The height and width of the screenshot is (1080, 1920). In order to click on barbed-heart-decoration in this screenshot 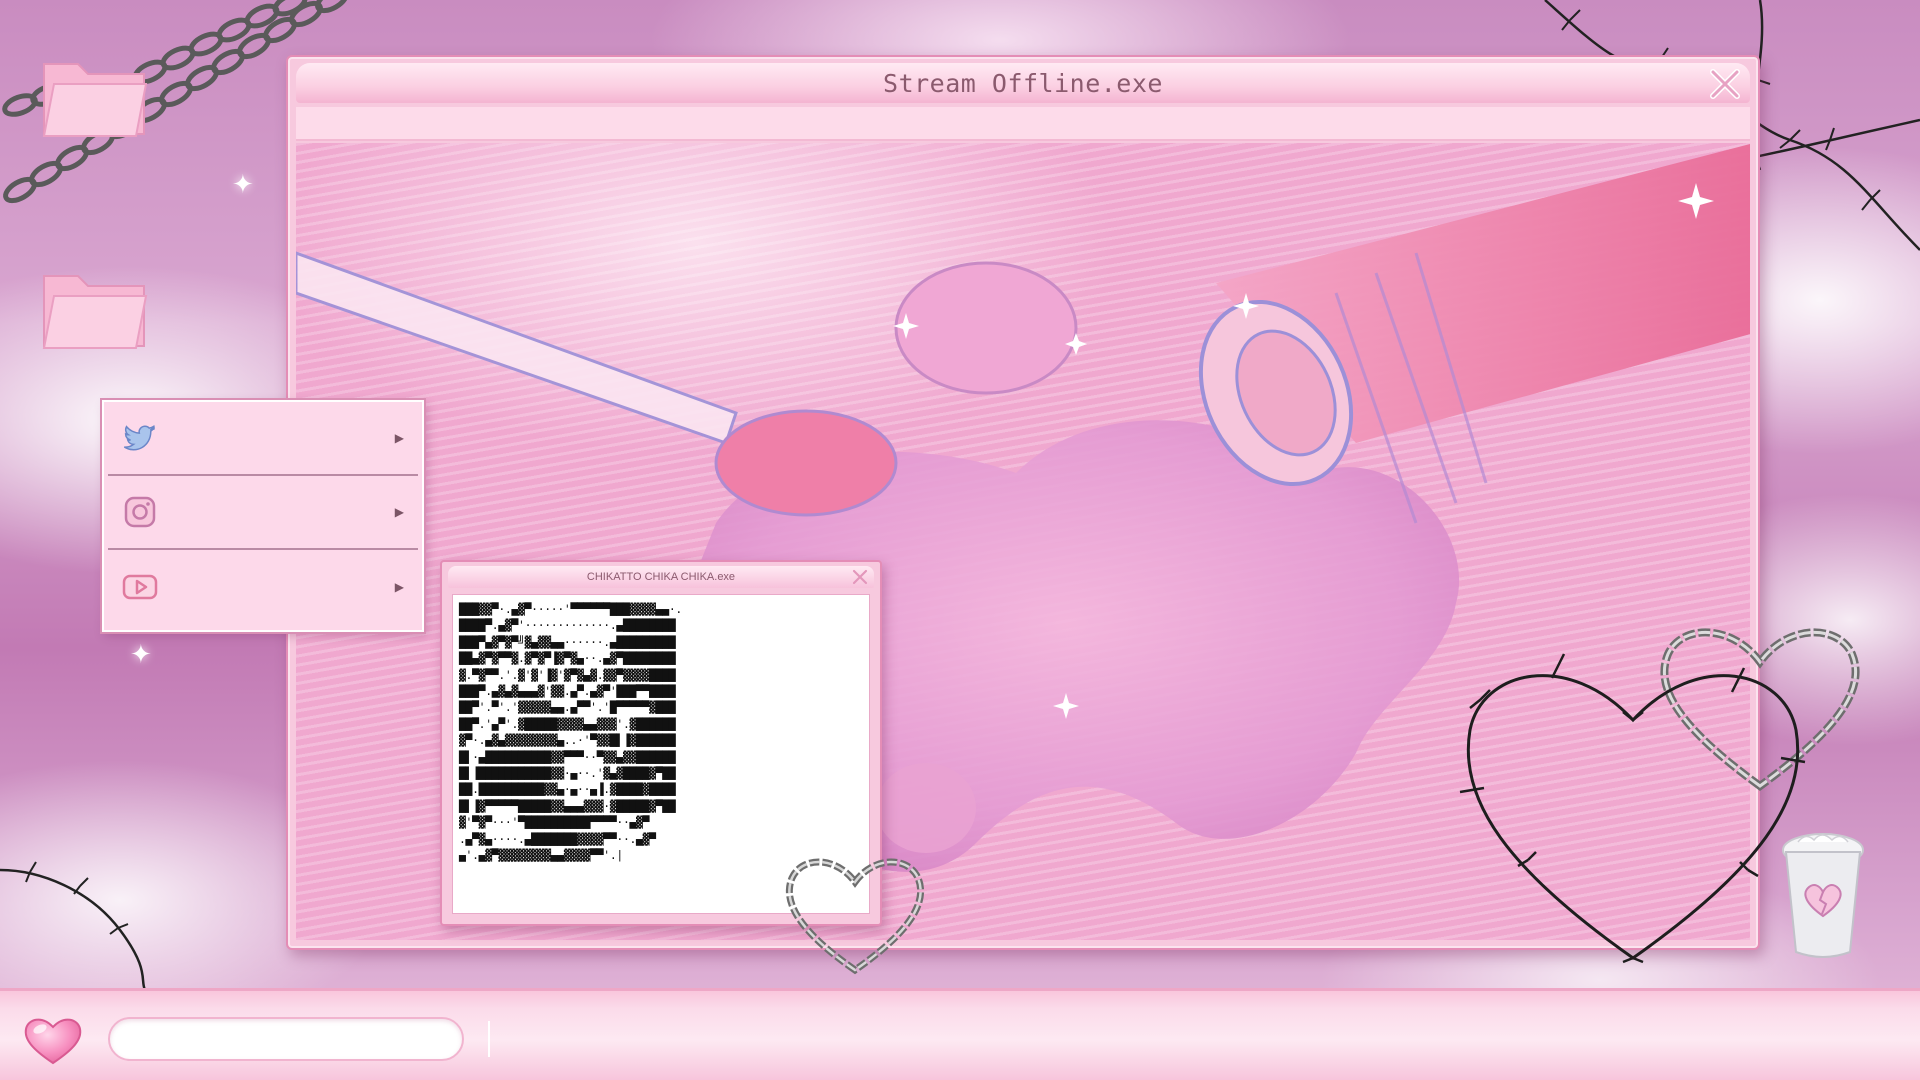, I will do `click(1632, 808)`.